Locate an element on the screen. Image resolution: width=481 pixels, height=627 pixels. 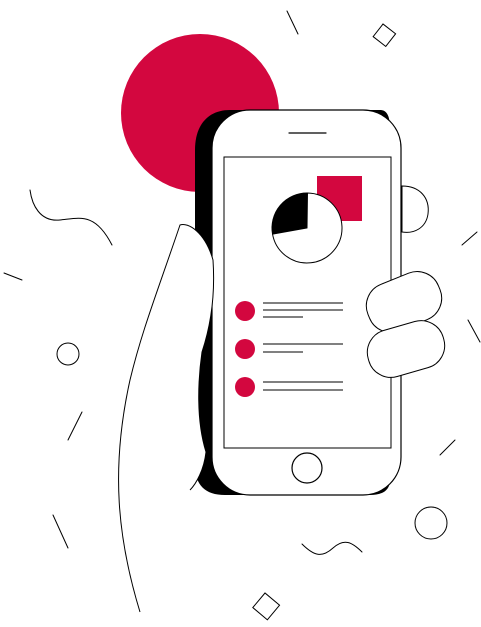
squiggle-bottom is located at coordinates (332, 548).